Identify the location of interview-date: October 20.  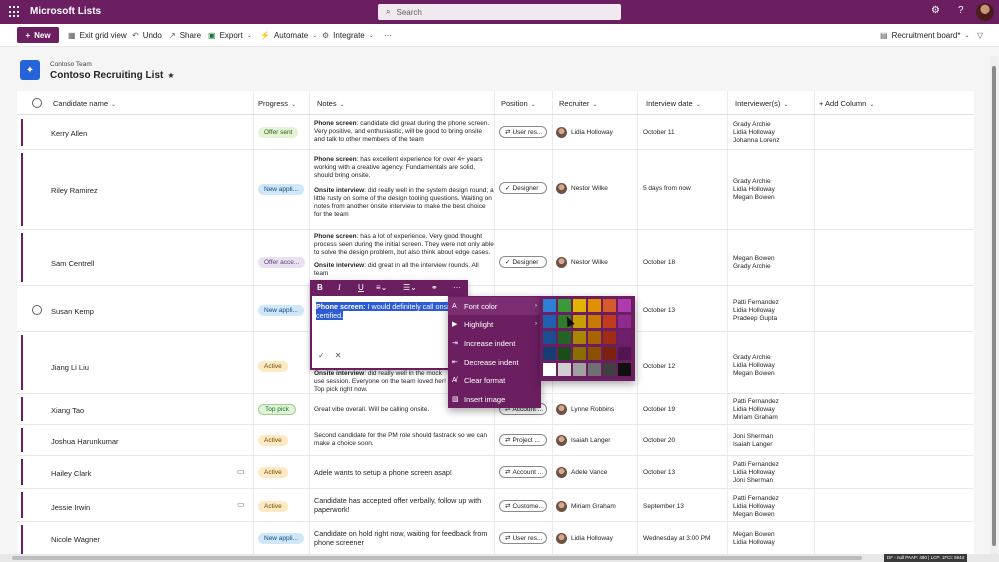
(659, 440).